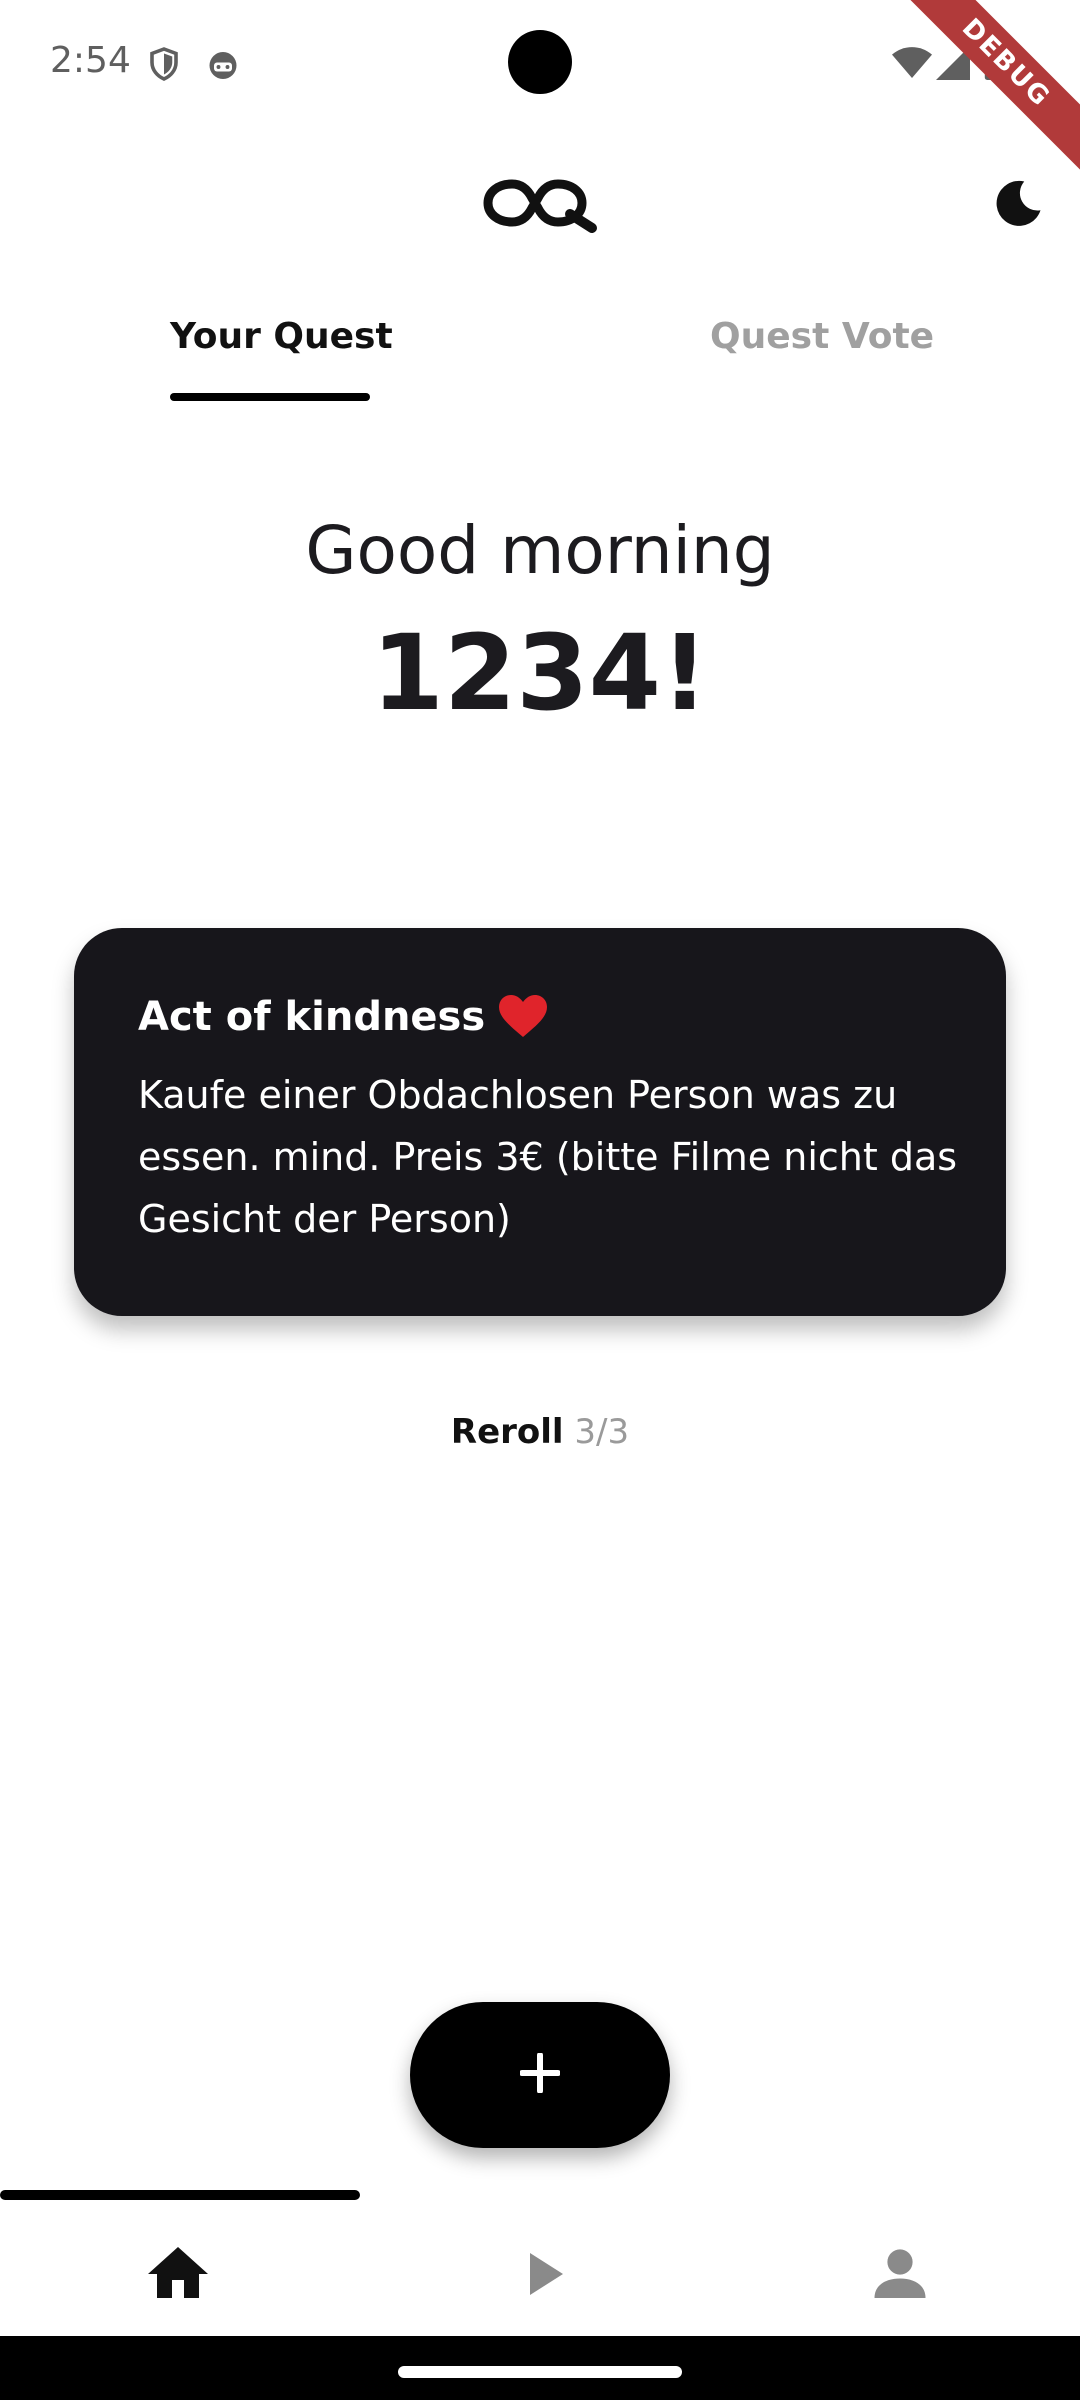  What do you see at coordinates (542, 2283) in the screenshot?
I see `play-icon` at bounding box center [542, 2283].